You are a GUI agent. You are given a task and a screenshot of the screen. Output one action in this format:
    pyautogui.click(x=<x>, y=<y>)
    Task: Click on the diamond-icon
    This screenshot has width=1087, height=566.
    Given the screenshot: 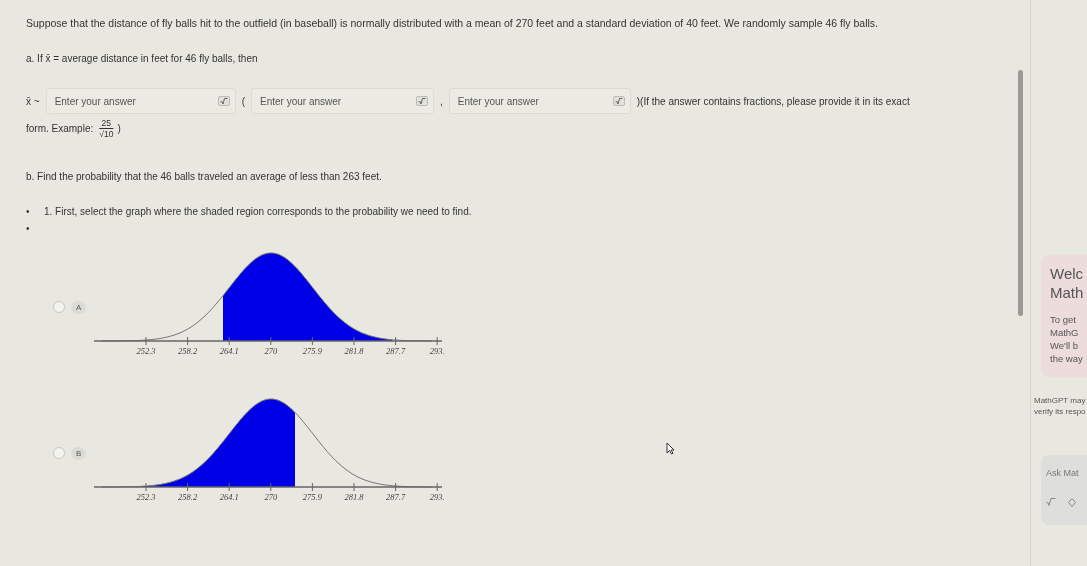 What is the action you would take?
    pyautogui.click(x=1072, y=502)
    